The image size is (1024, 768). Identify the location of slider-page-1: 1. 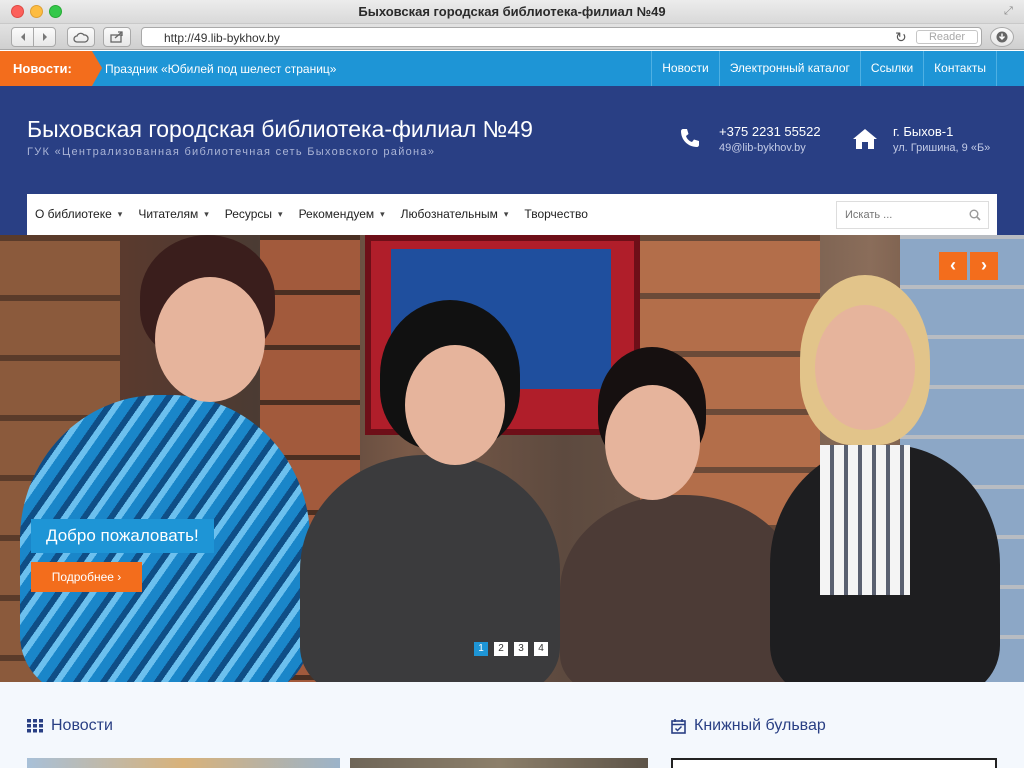
(481, 649).